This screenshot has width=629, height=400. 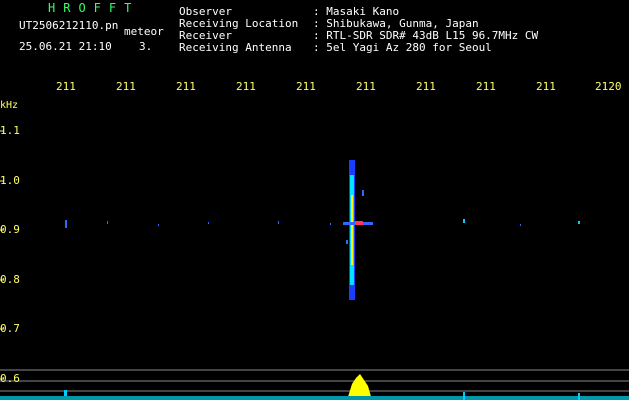 What do you see at coordinates (314, 387) in the screenshot?
I see `amplitude-trace` at bounding box center [314, 387].